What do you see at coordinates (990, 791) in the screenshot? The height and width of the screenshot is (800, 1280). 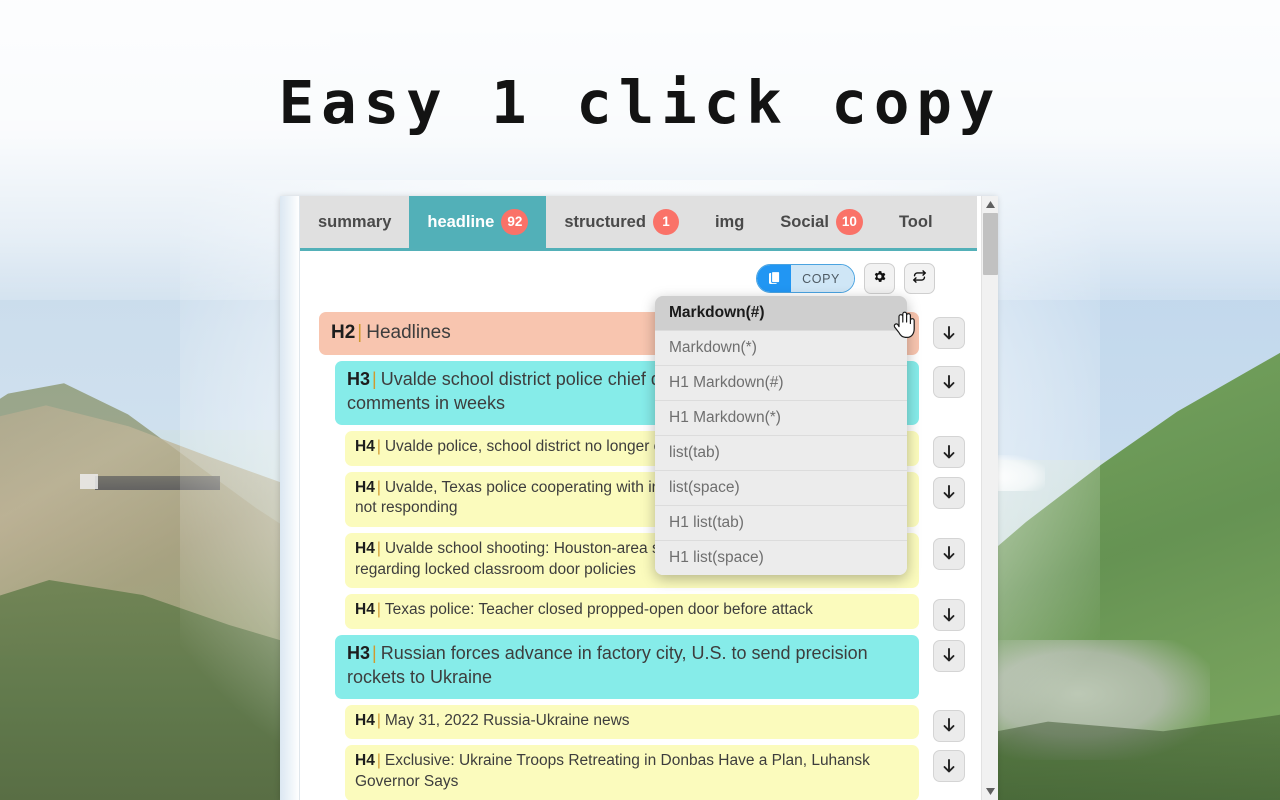 I see `scroll-down-arrow-icon` at bounding box center [990, 791].